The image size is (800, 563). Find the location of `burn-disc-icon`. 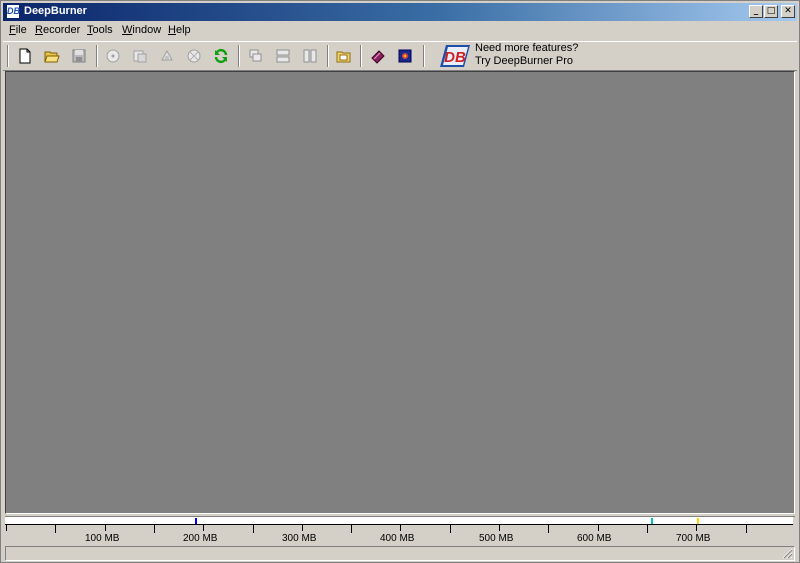

burn-disc-icon is located at coordinates (113, 56).